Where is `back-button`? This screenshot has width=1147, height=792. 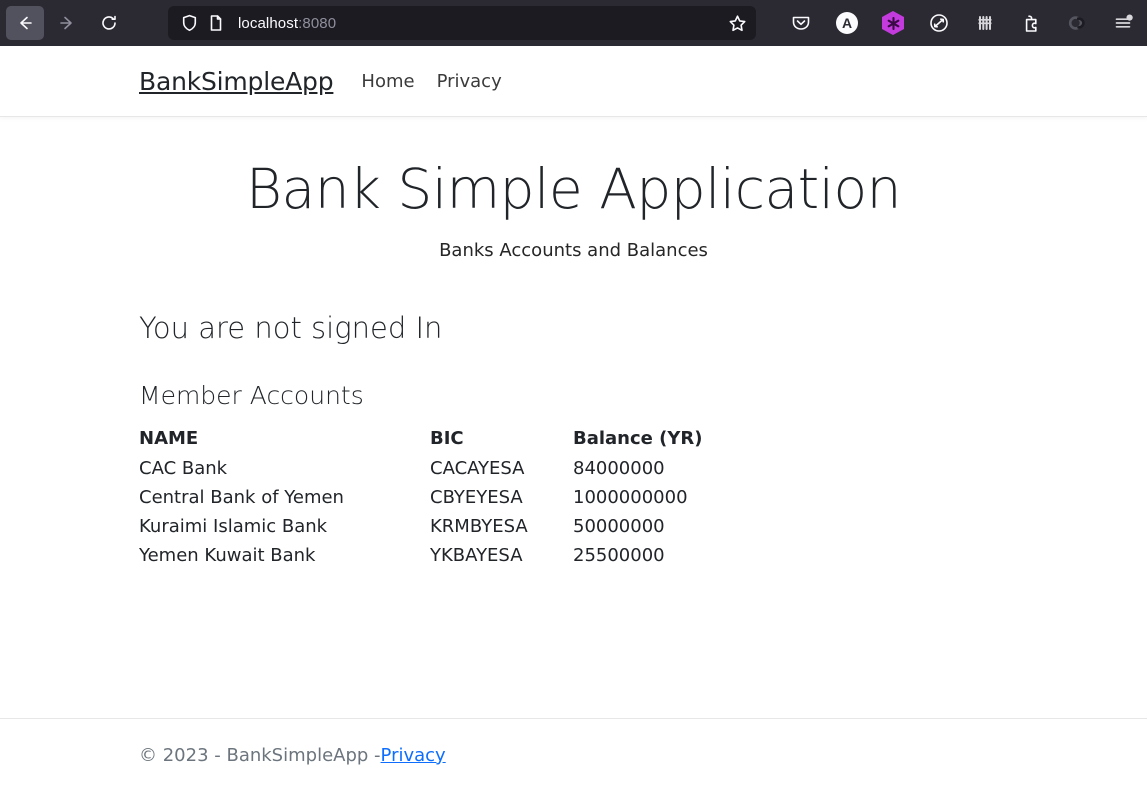 back-button is located at coordinates (25, 23).